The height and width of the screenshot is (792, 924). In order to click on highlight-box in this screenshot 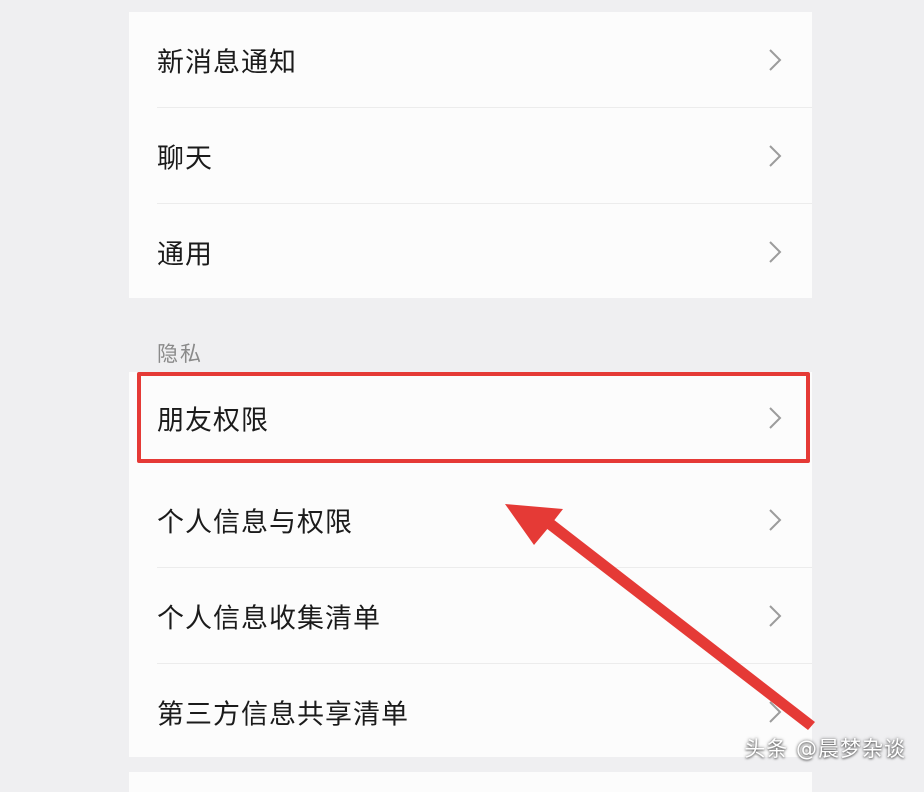, I will do `click(473, 417)`.